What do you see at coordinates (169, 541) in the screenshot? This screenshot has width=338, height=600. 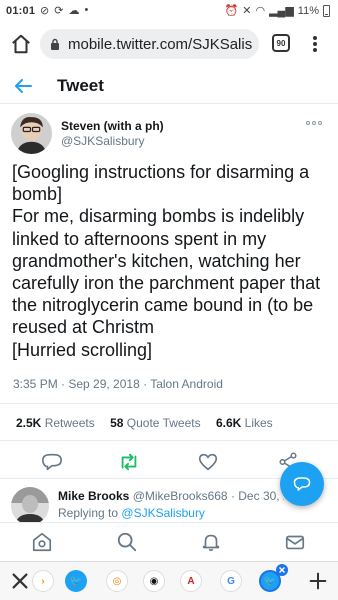 I see `bottom-navigation` at bounding box center [169, 541].